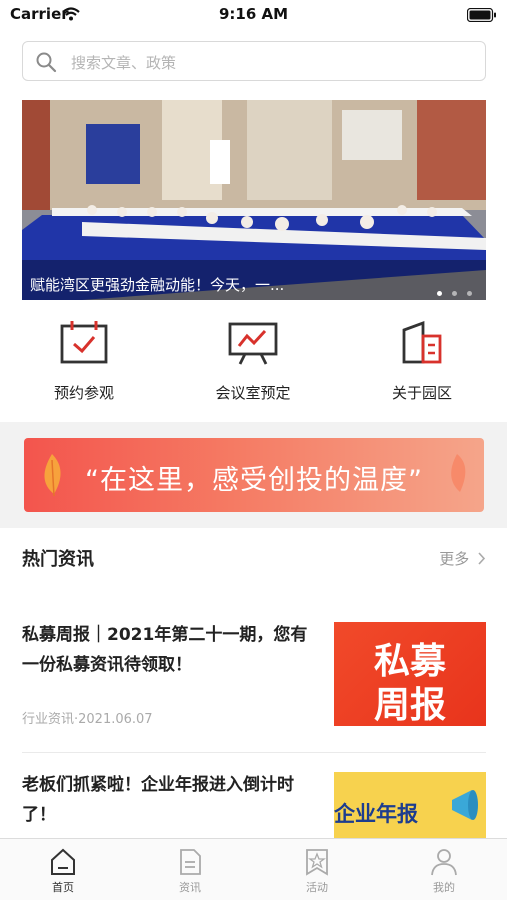 This screenshot has height=901, width=507. I want to click on status-bar: Carrier 9:16 AM, so click(253, 15).